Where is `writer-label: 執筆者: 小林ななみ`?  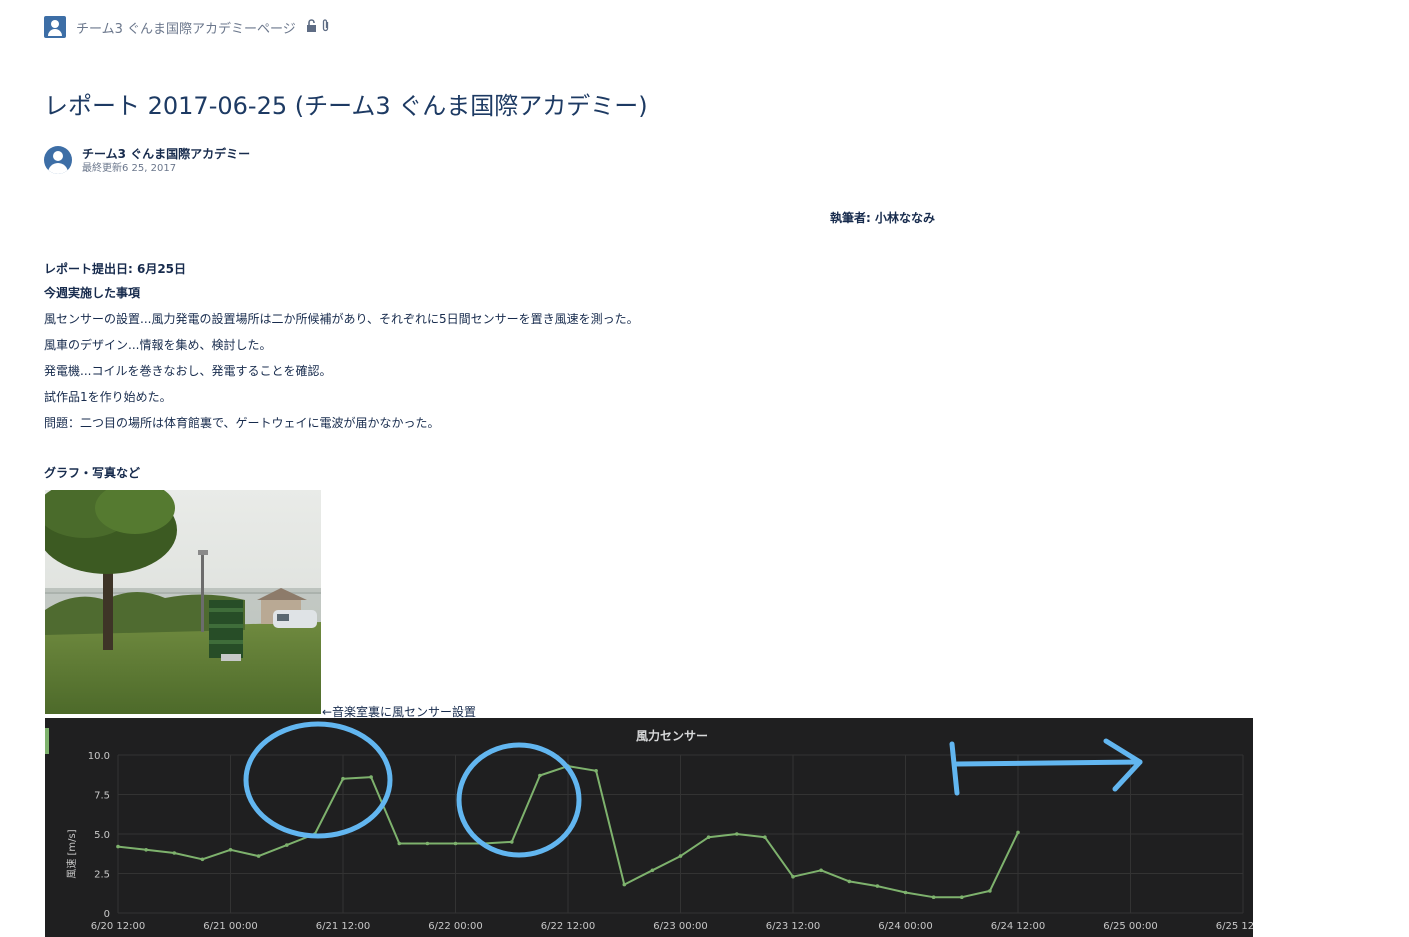
writer-label: 執筆者: 小林ななみ is located at coordinates (882, 218).